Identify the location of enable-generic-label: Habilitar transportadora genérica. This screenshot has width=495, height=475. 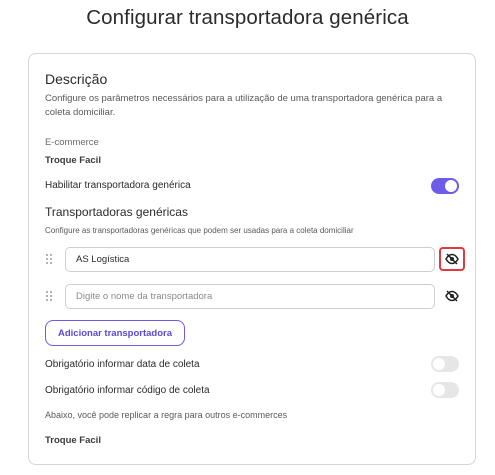
(118, 185).